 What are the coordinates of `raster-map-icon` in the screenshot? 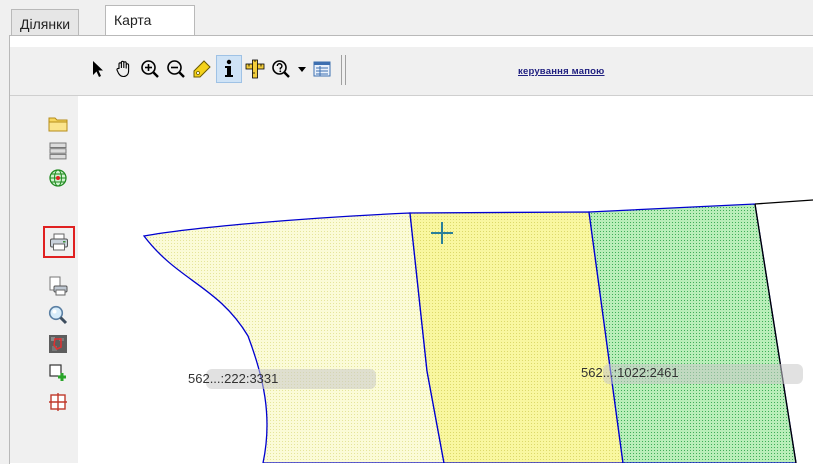 It's located at (58, 344).